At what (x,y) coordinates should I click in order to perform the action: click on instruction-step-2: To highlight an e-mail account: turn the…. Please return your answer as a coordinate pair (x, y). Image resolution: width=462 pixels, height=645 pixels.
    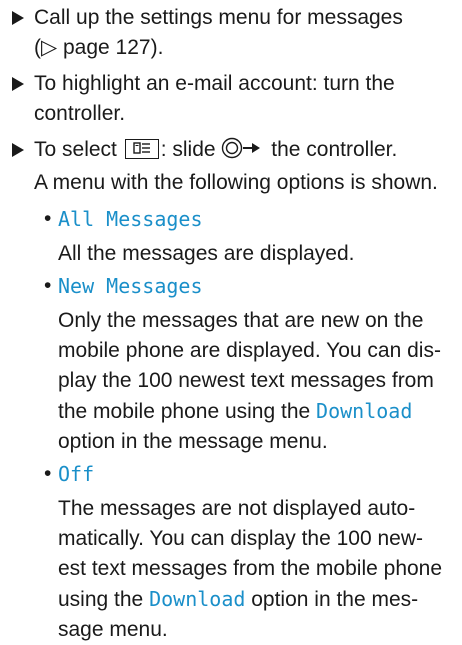
    Looking at the image, I should click on (232, 99).